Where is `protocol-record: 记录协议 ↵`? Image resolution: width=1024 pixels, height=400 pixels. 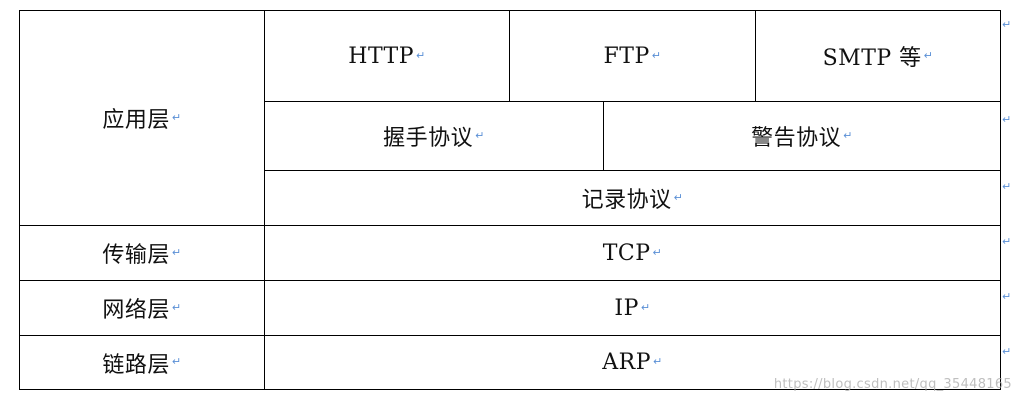
protocol-record: 记录协议 ↵ is located at coordinates (632, 198).